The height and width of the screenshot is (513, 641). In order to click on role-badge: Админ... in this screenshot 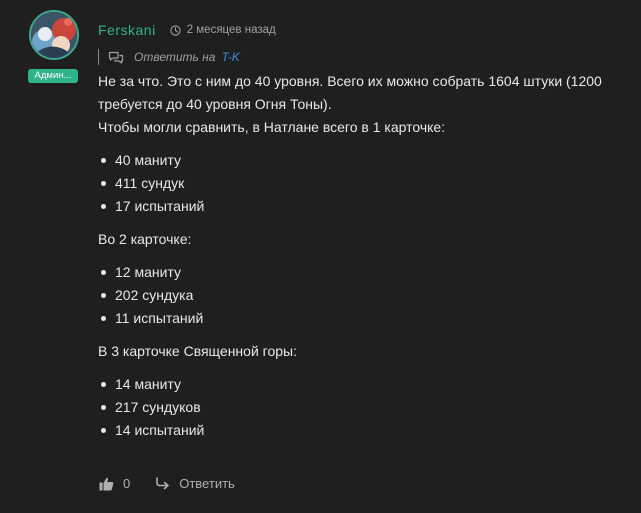, I will do `click(53, 76)`.